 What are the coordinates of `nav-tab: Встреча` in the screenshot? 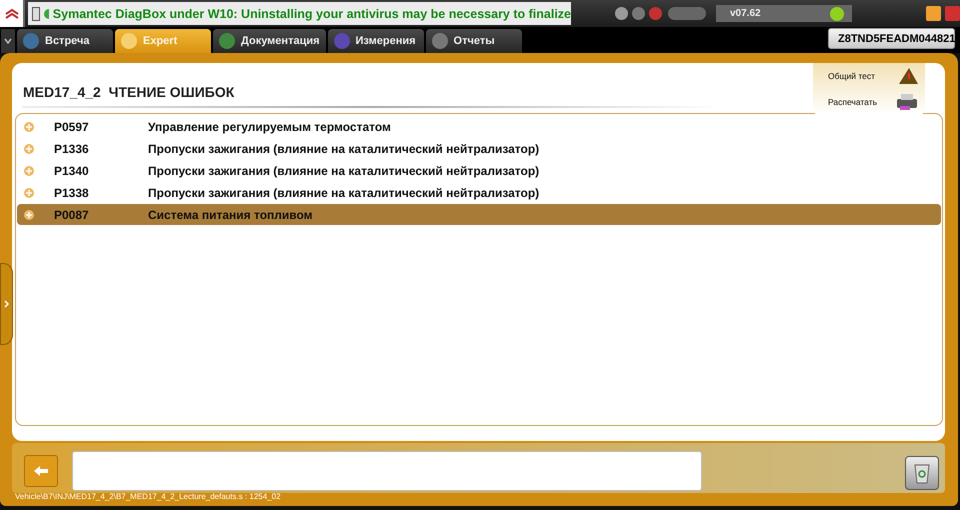 It's located at (65, 41).